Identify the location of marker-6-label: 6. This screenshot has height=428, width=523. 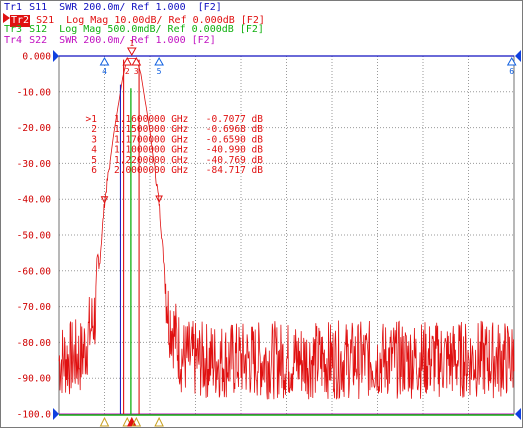
(511, 71).